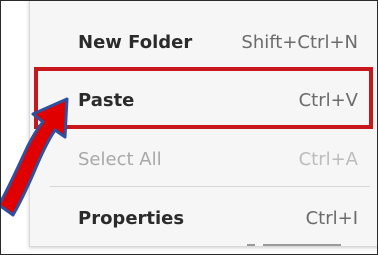 This screenshot has height=255, width=378. Describe the element at coordinates (328, 159) in the screenshot. I see `menu-item-shortcut: Ctrl+A` at that location.